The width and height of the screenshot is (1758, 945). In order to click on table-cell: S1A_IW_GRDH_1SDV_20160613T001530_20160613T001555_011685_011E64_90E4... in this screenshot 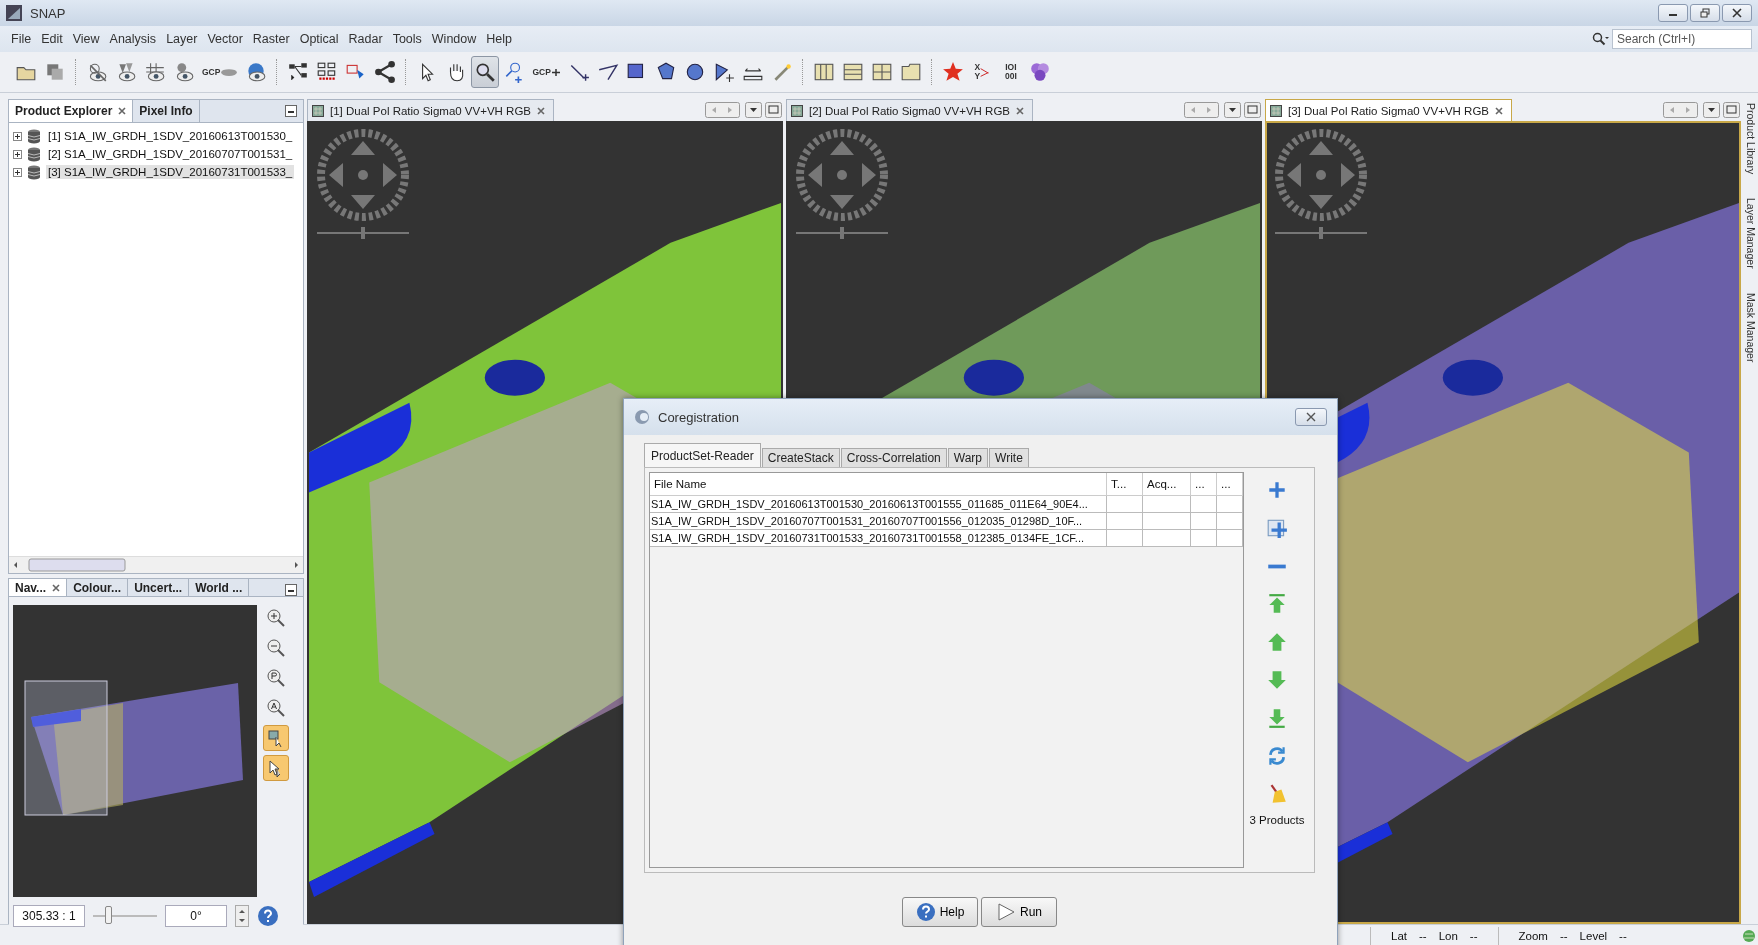, I will do `click(878, 504)`.